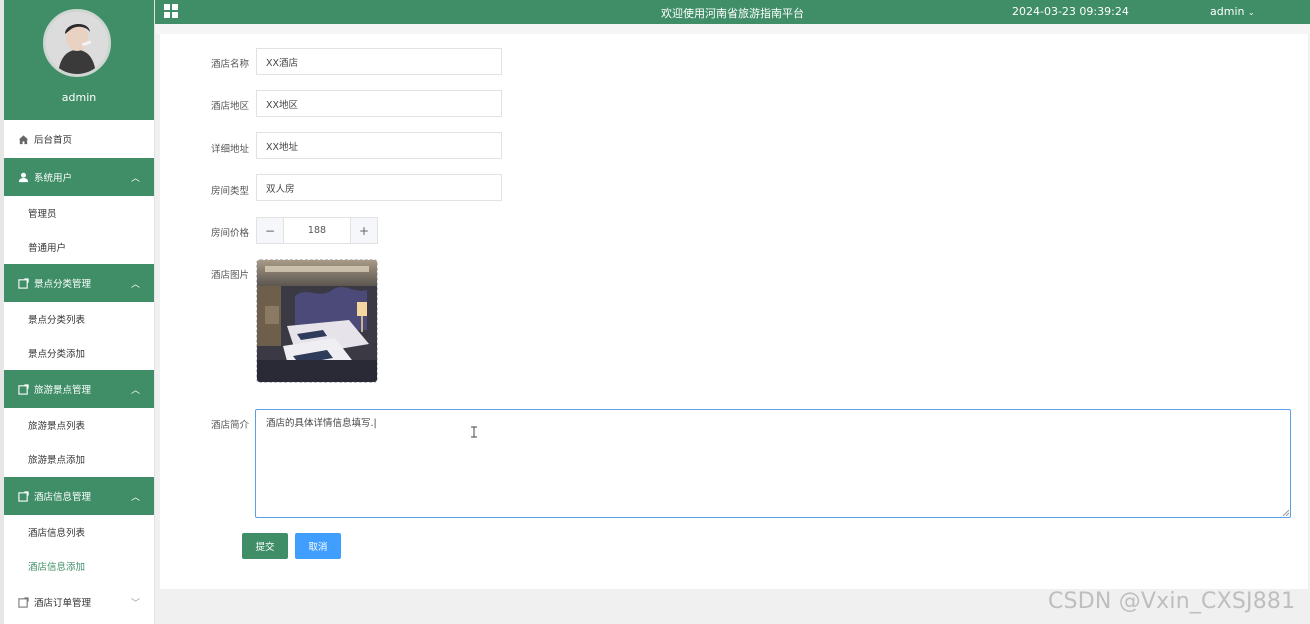  Describe the element at coordinates (63, 390) in the screenshot. I see `menu-scenic-spot-label: 旅游景点管理` at that location.